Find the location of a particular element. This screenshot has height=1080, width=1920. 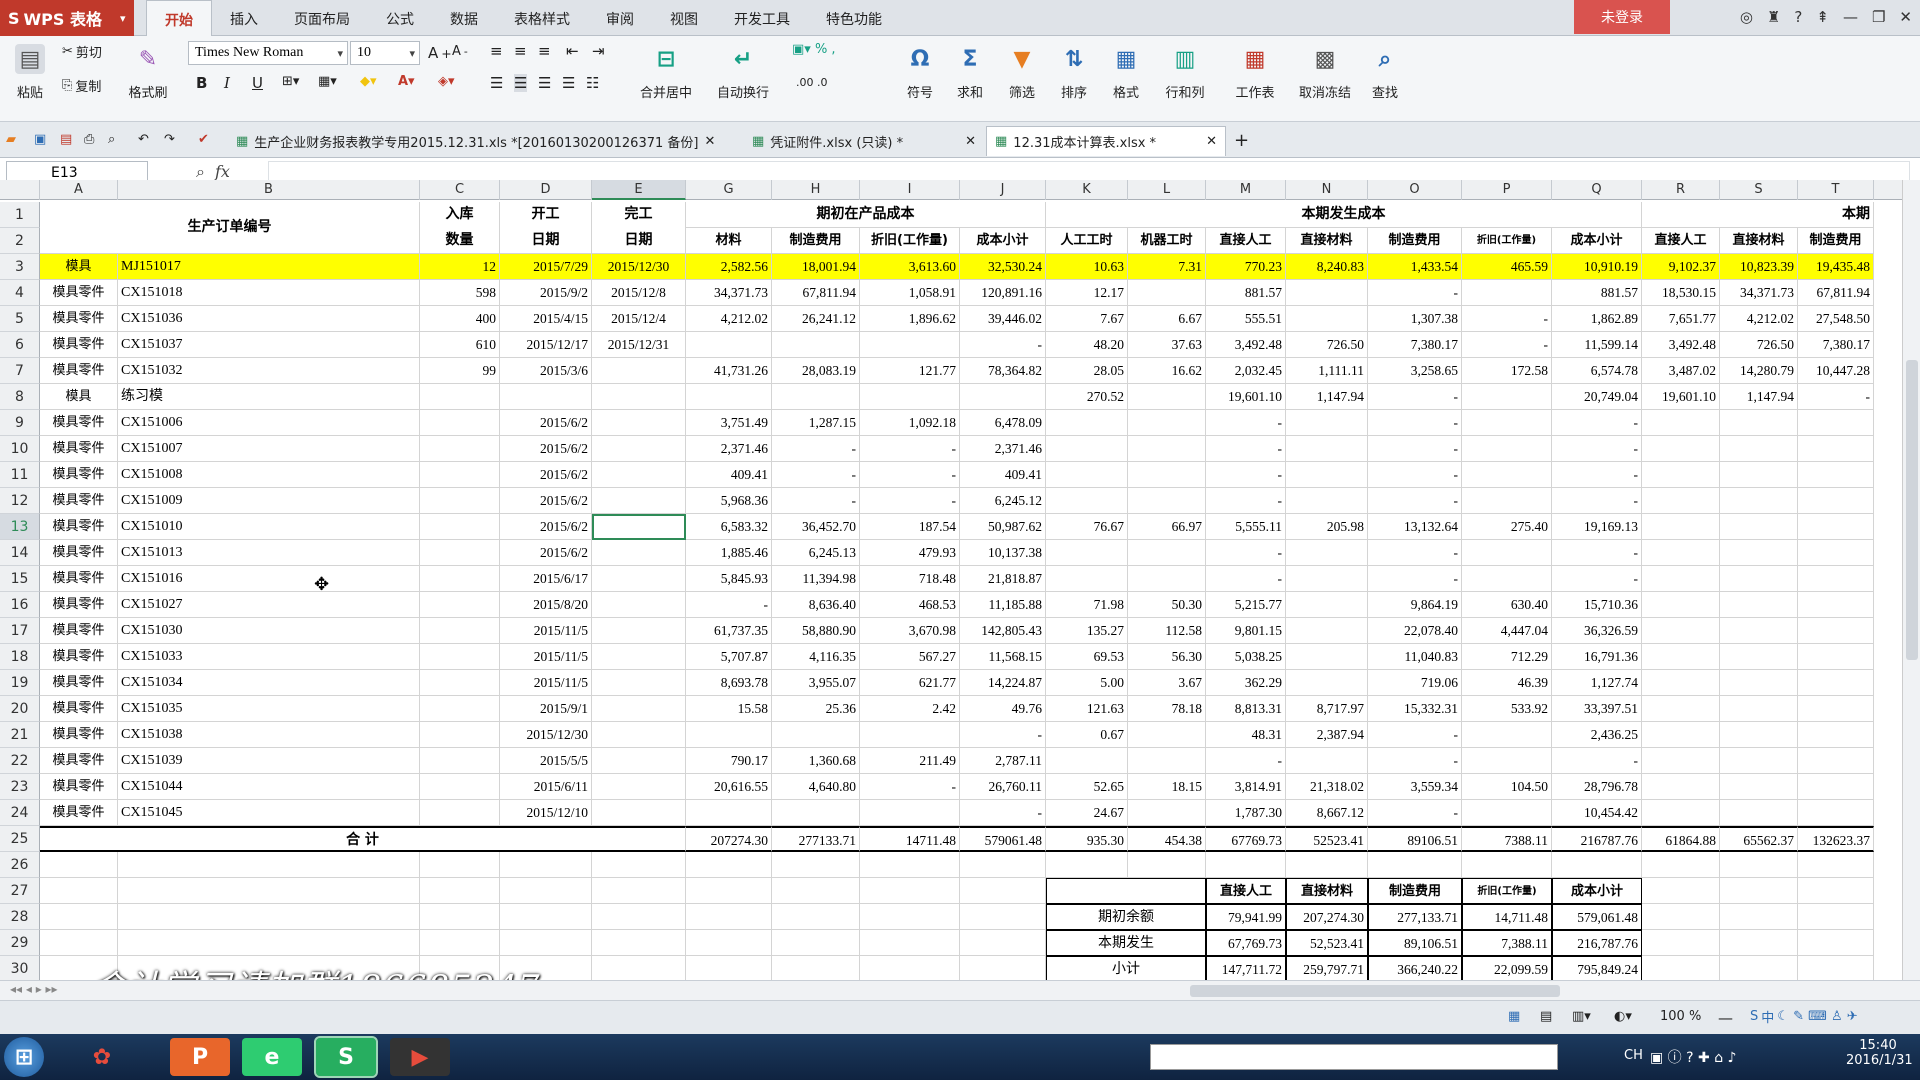

summary-value: 79,941.99 is located at coordinates (1246, 917).